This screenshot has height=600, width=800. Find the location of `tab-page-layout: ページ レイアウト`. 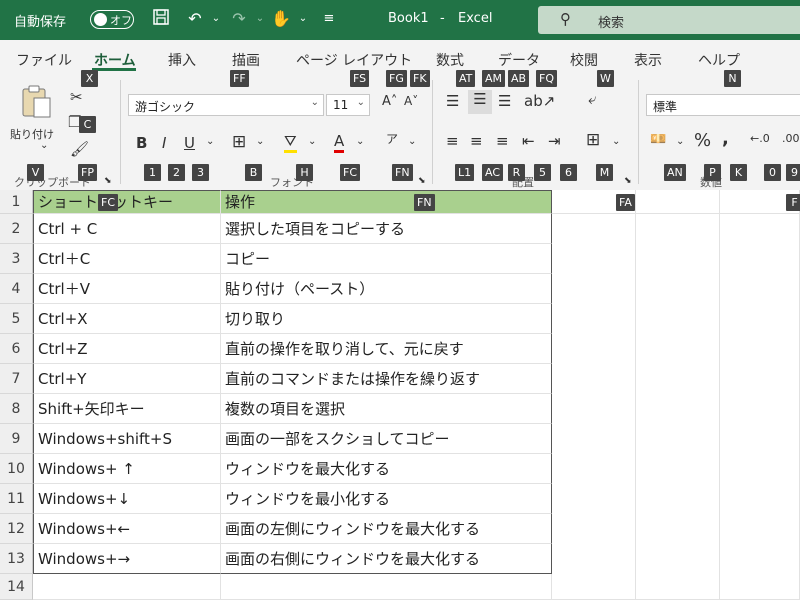

tab-page-layout: ページ レイアウト is located at coordinates (354, 60).